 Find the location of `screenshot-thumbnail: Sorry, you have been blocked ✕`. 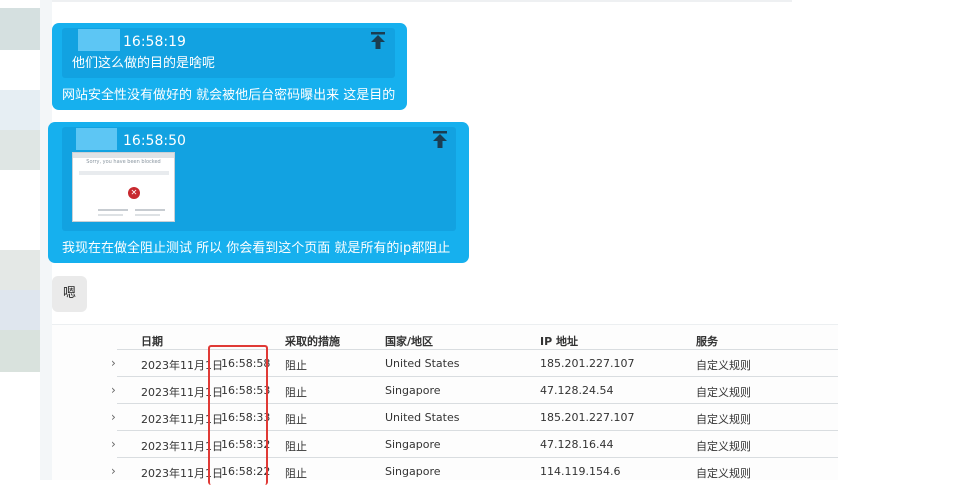

screenshot-thumbnail: Sorry, you have been blocked ✕ is located at coordinates (123, 187).